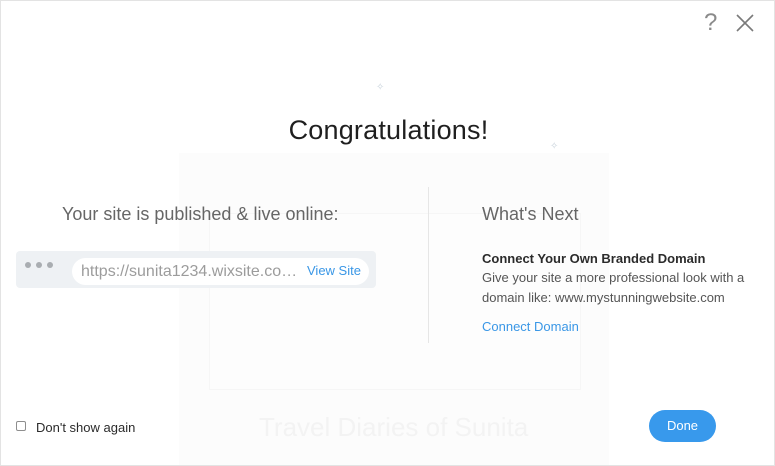 Image resolution: width=775 pixels, height=466 pixels. Describe the element at coordinates (745, 23) in the screenshot. I see `close-icon` at that location.